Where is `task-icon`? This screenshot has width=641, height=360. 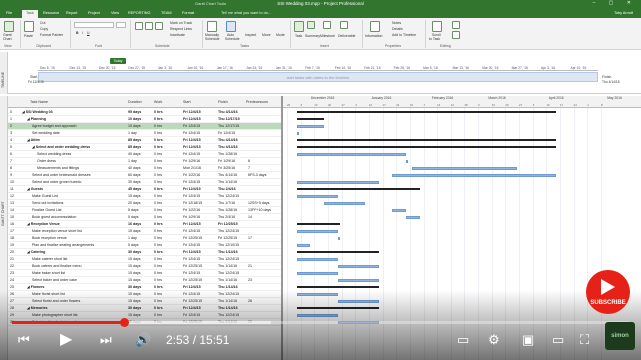
task-icon is located at coordinates (299, 26).